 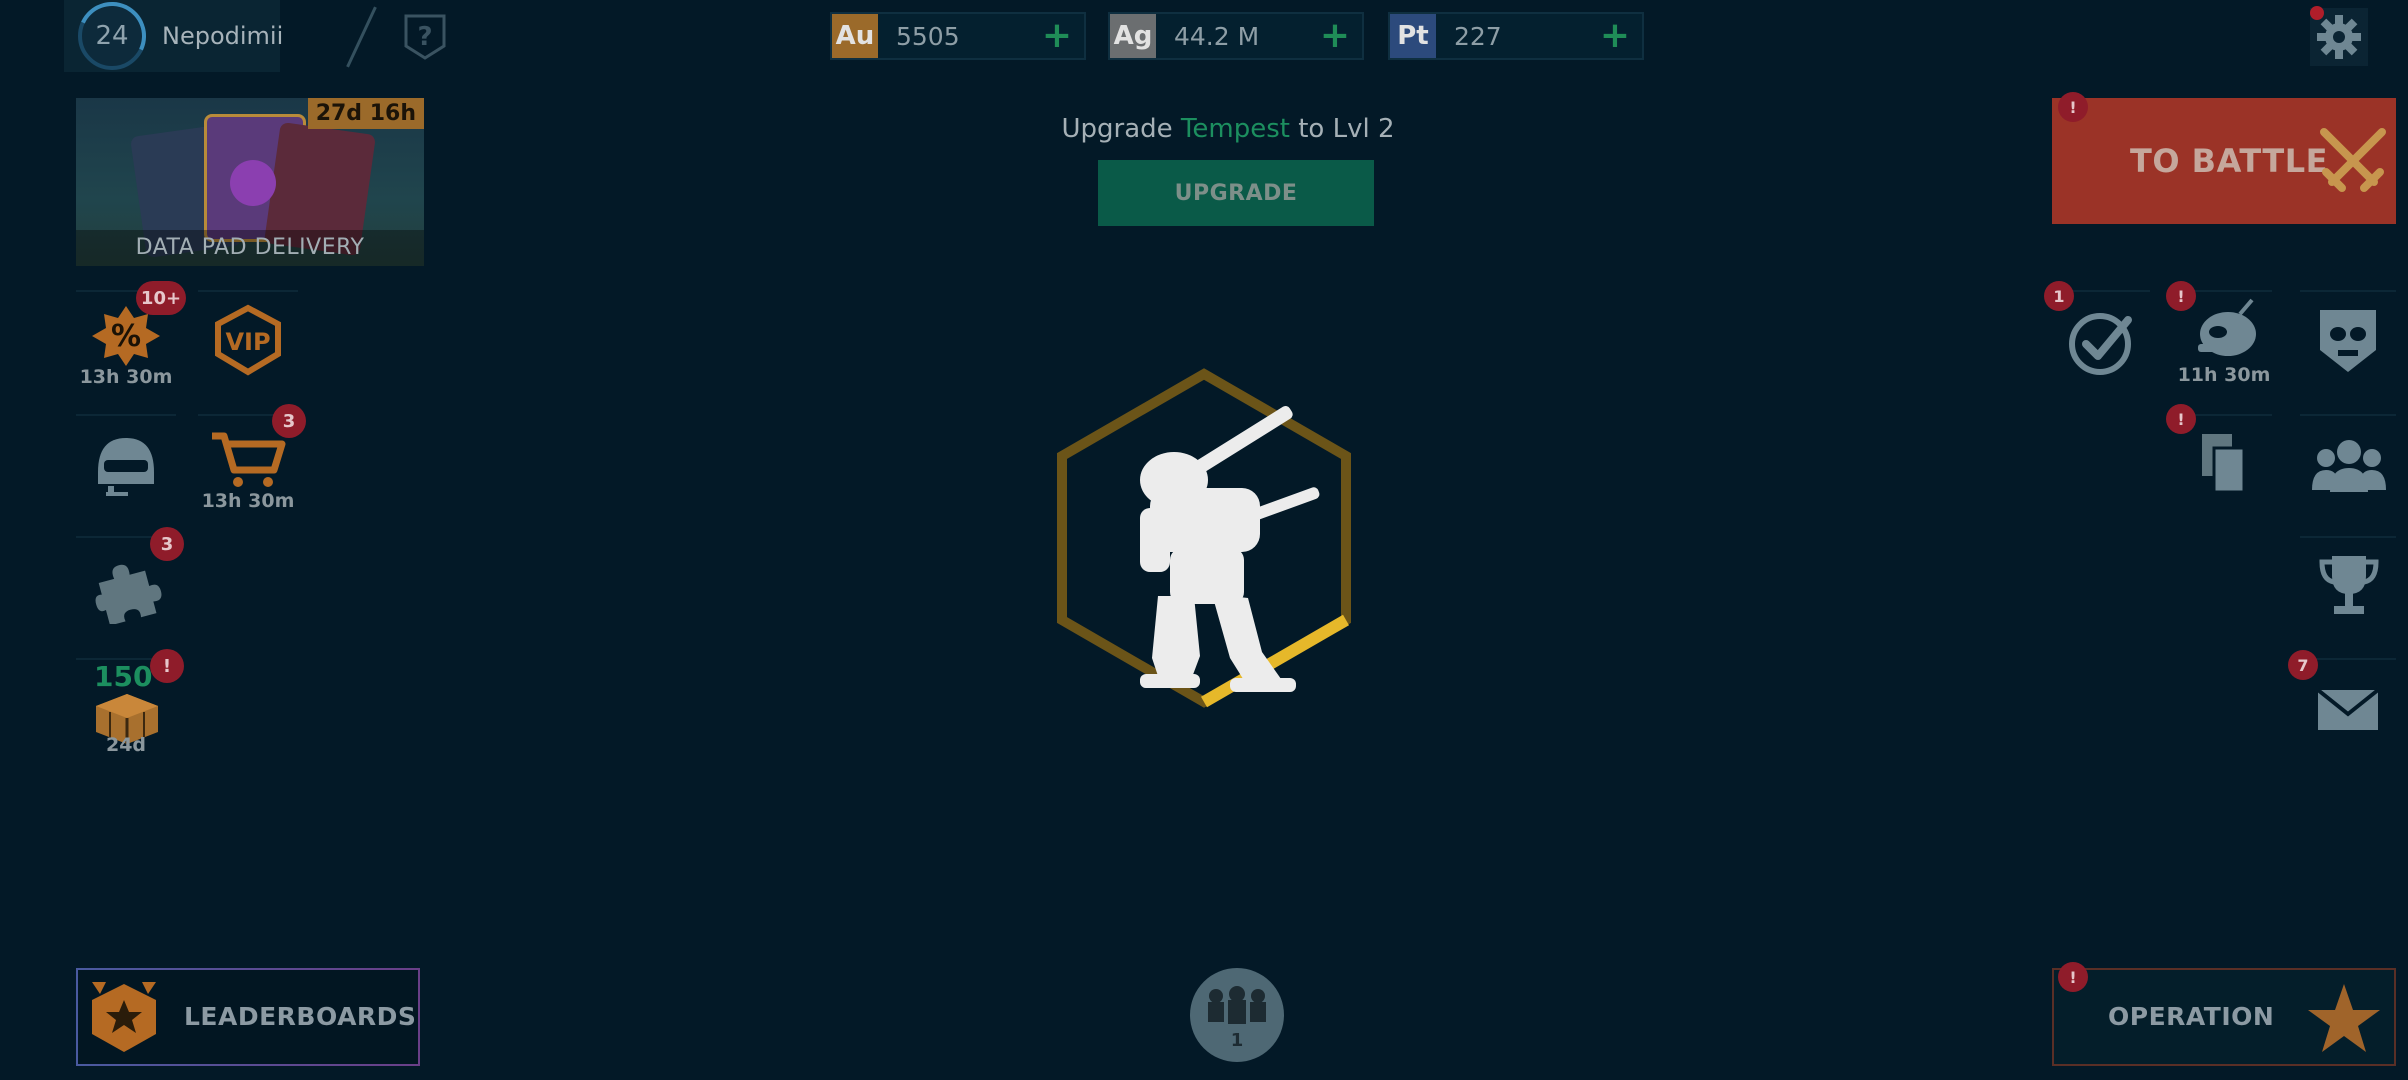 What do you see at coordinates (928, 36) in the screenshot?
I see `gold-value: 5505` at bounding box center [928, 36].